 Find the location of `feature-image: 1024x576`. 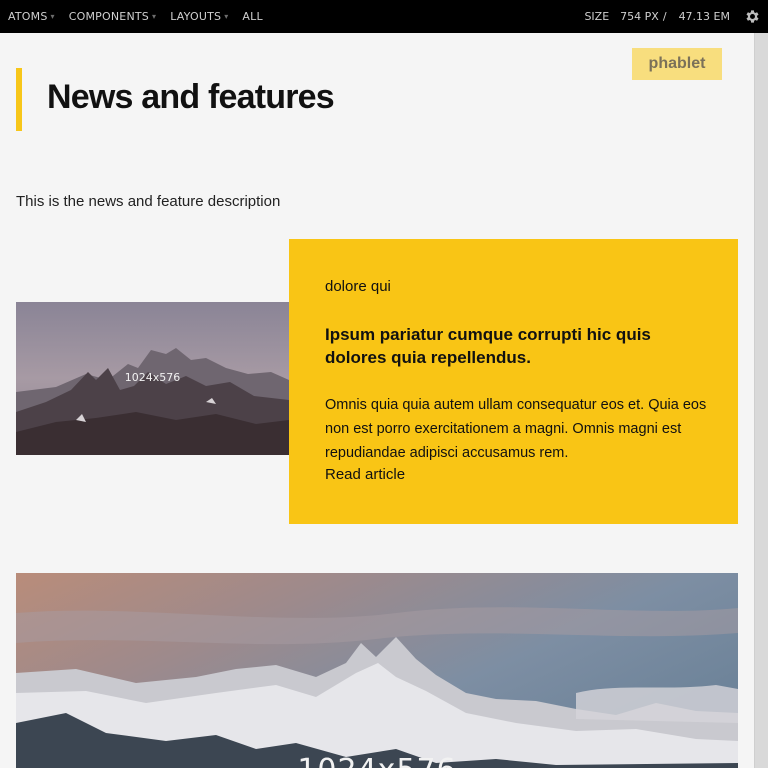

feature-image: 1024x576 is located at coordinates (152, 378).